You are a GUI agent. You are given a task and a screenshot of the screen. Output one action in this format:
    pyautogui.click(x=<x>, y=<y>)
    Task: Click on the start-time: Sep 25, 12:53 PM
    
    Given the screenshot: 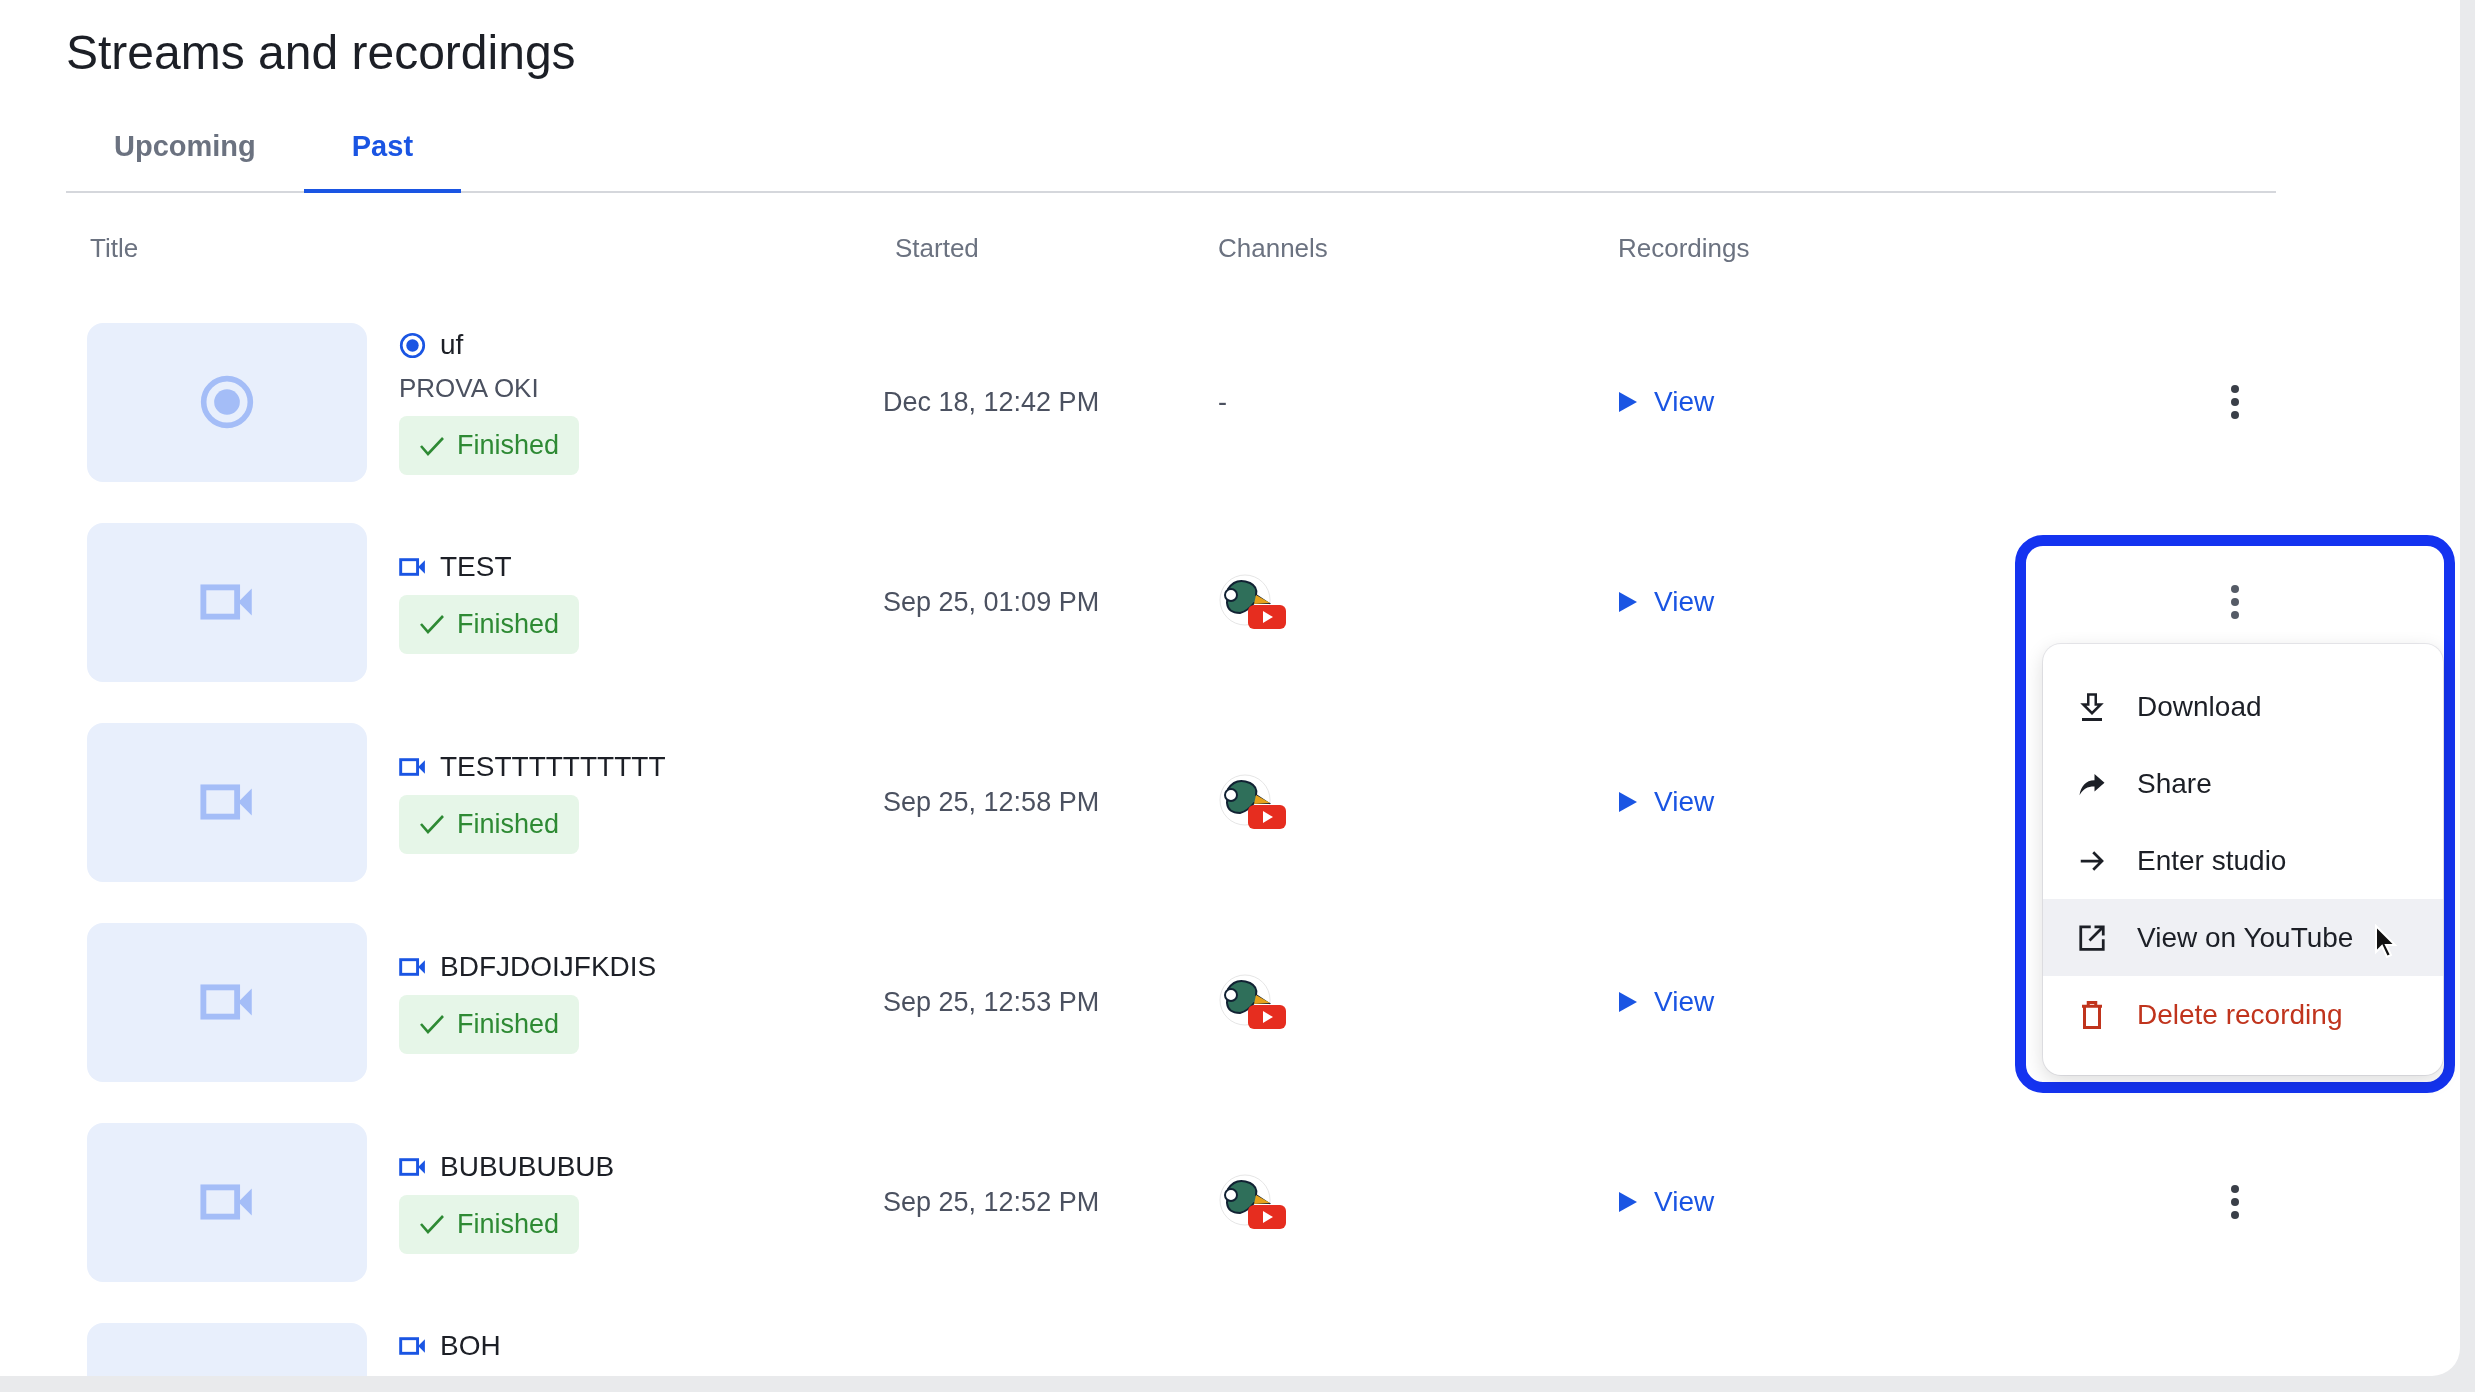 What is the action you would take?
    pyautogui.click(x=991, y=1002)
    